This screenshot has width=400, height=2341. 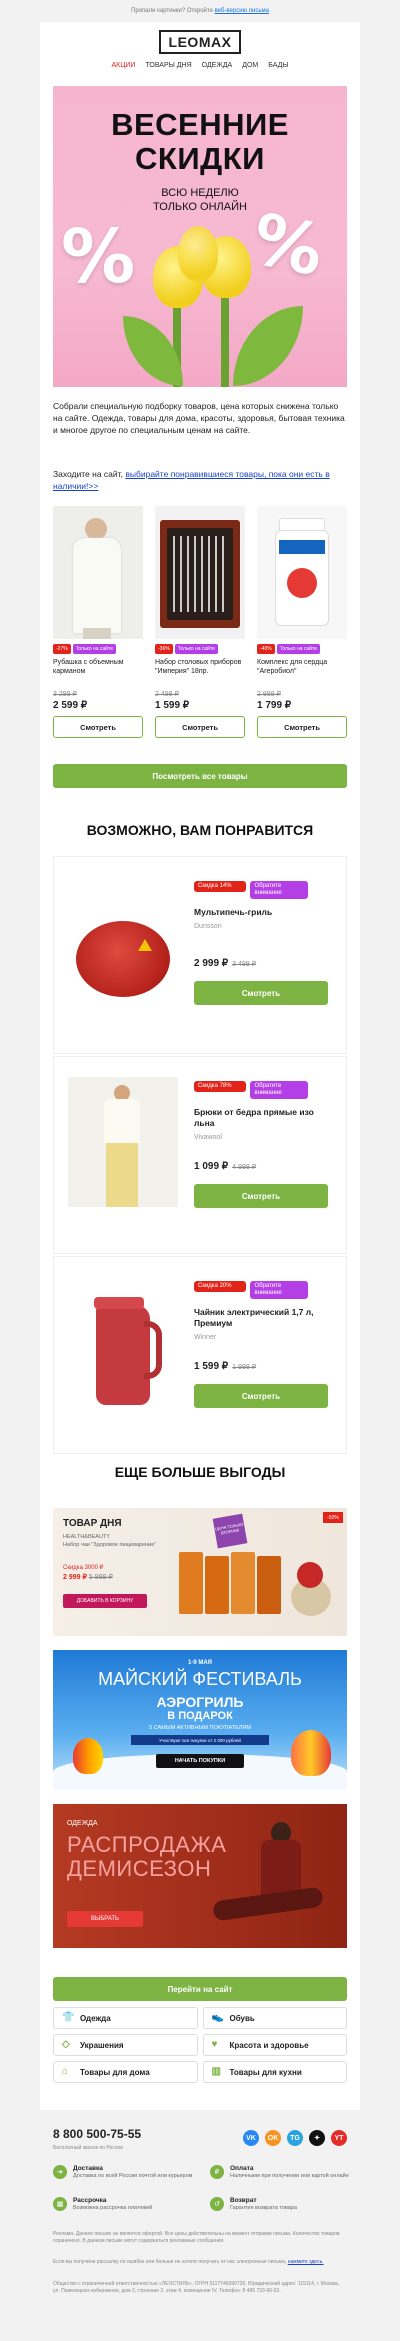 I want to click on info-title: Рассрочка, so click(x=90, y=2200).